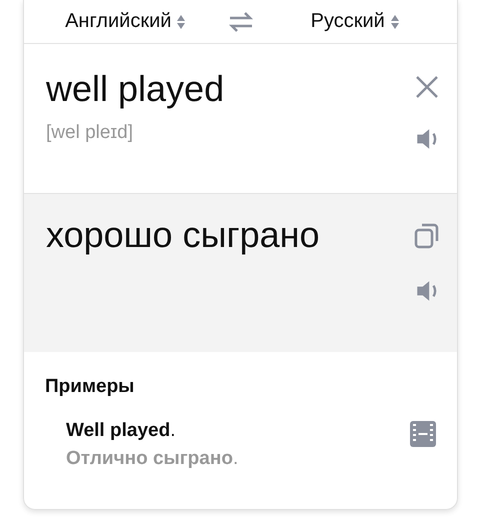 This screenshot has height=526, width=480. I want to click on transcription: [wel pleɪd], so click(90, 133).